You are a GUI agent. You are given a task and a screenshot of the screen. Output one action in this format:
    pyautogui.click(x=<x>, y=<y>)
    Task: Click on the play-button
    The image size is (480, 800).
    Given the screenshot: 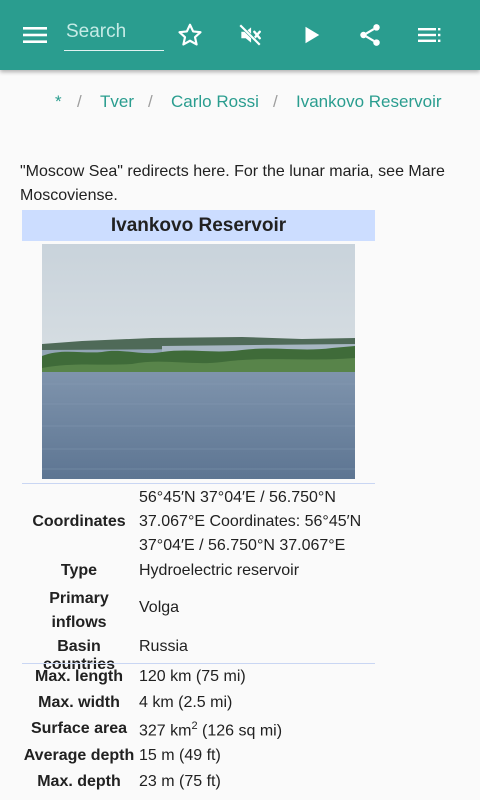 What is the action you would take?
    pyautogui.click(x=311, y=35)
    